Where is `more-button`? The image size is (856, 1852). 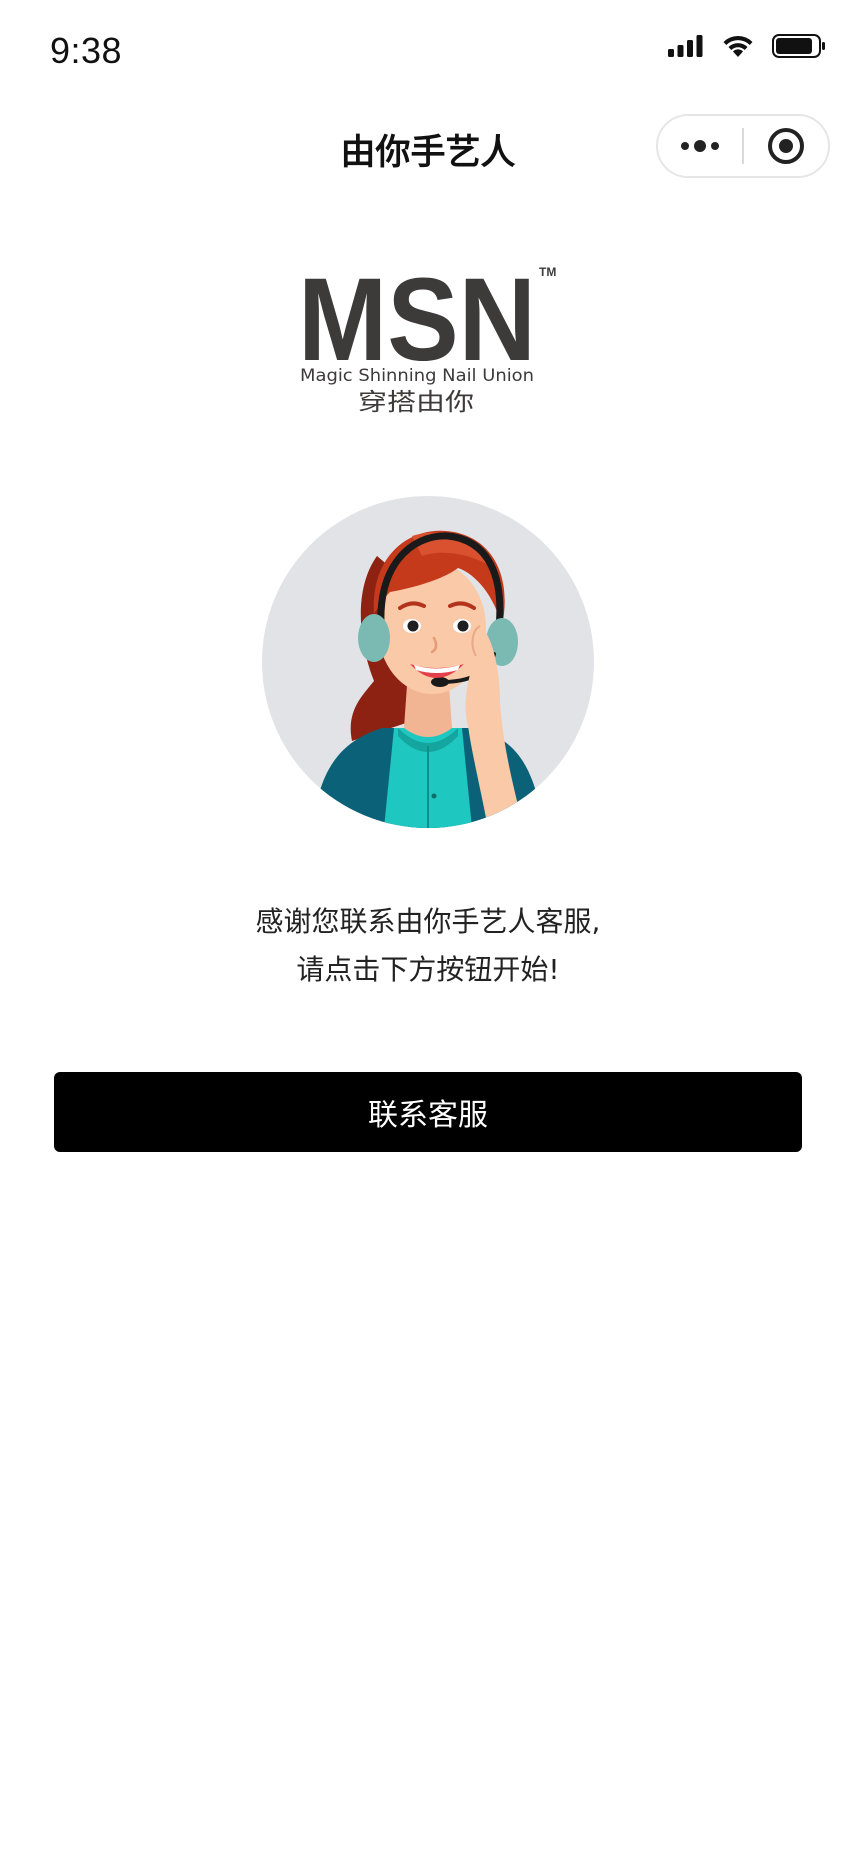 more-button is located at coordinates (700, 146).